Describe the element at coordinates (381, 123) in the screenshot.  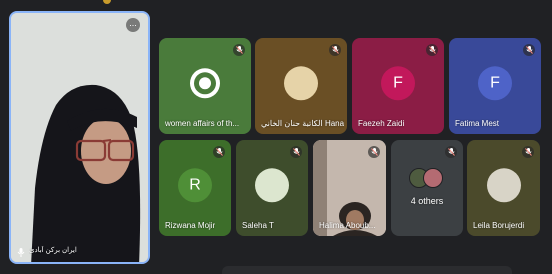
I see `participant-name: Faezeh Zaidi` at that location.